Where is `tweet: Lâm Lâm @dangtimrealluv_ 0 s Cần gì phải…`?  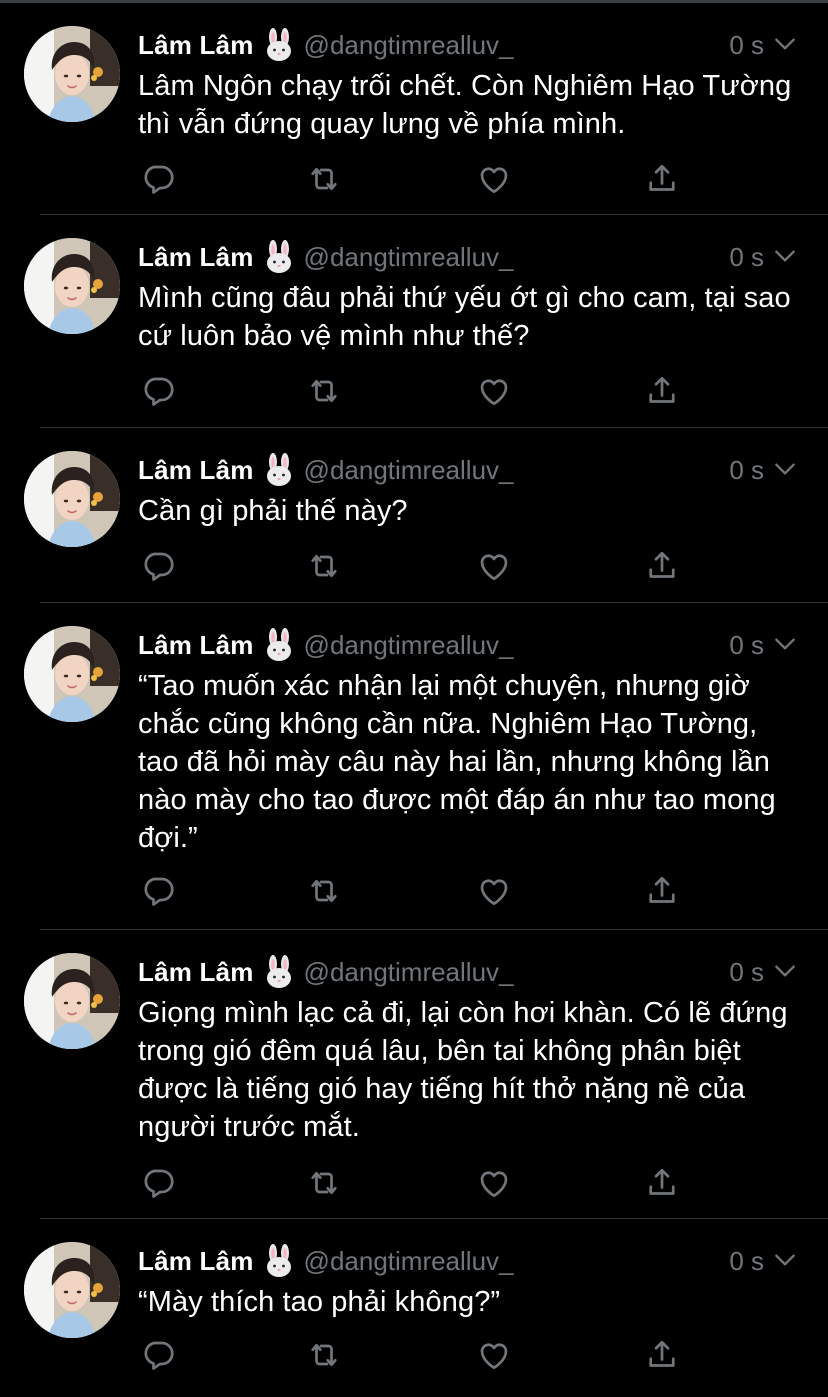 tweet: Lâm Lâm @dangtimrealluv_ 0 s Cần gì phải… is located at coordinates (414, 515).